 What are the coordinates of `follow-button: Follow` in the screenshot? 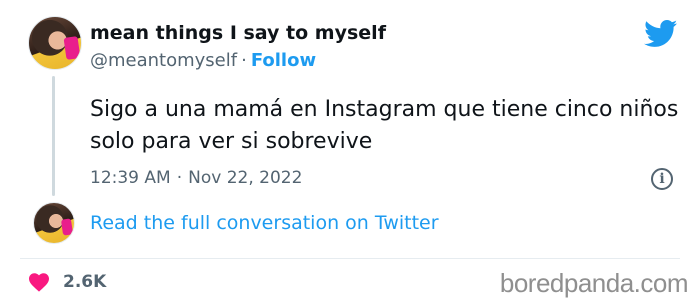 It's located at (283, 60).